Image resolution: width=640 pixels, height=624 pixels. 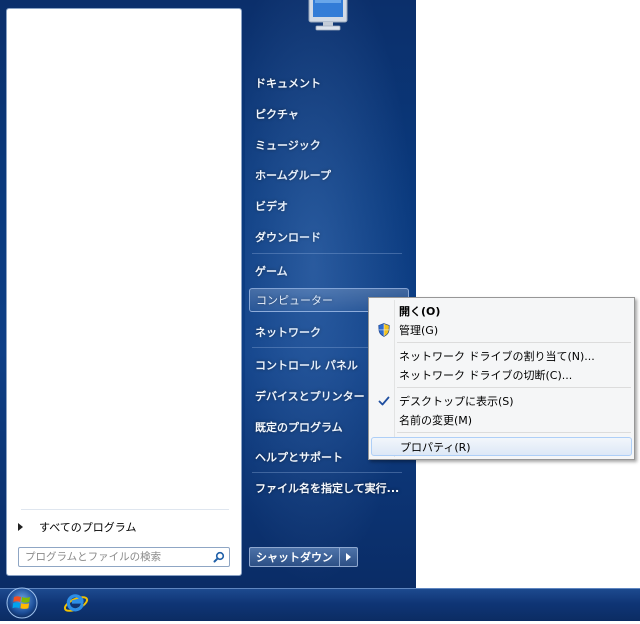 I want to click on right-item-documents: ドキュメント, so click(x=329, y=83).